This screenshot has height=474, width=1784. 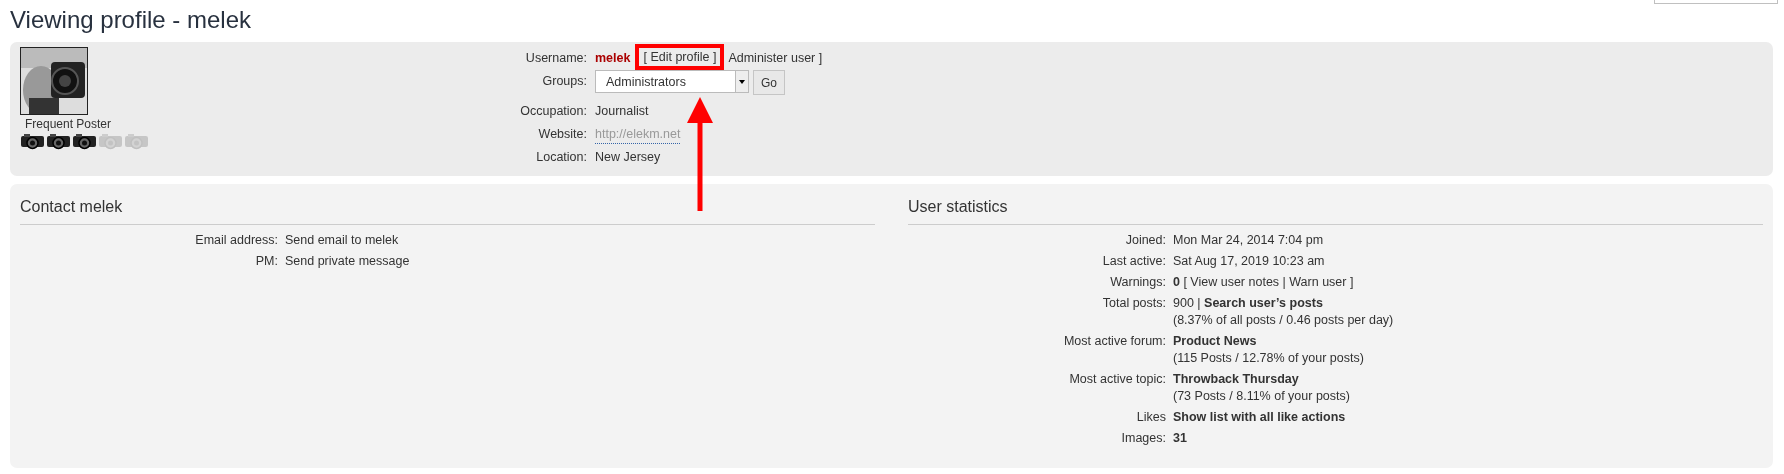 I want to click on stat-note: (115 Posts / 12.78% of your posts), so click(x=1269, y=358).